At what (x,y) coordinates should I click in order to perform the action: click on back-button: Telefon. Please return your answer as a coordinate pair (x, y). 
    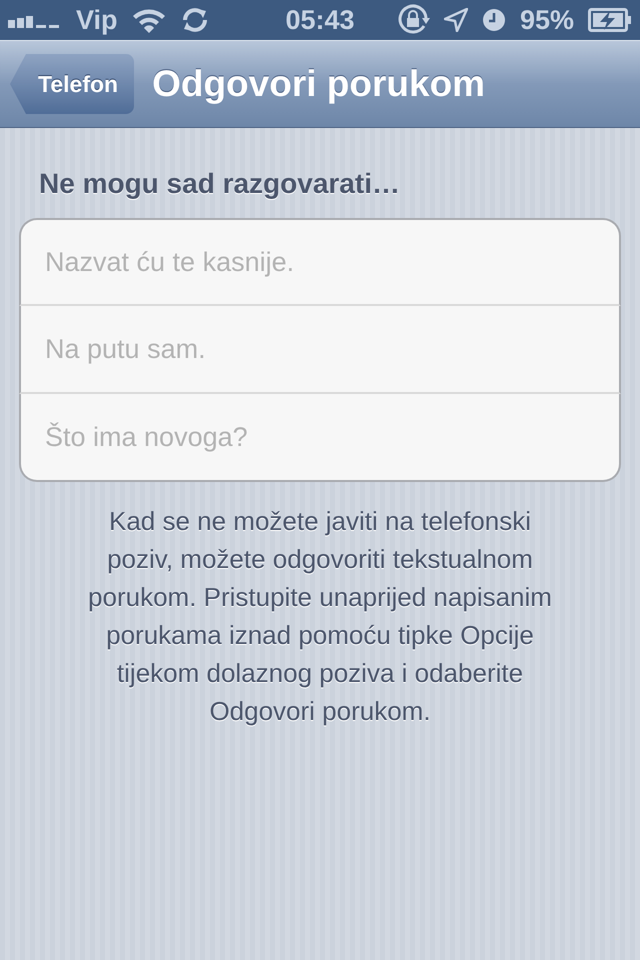
    Looking at the image, I should click on (72, 84).